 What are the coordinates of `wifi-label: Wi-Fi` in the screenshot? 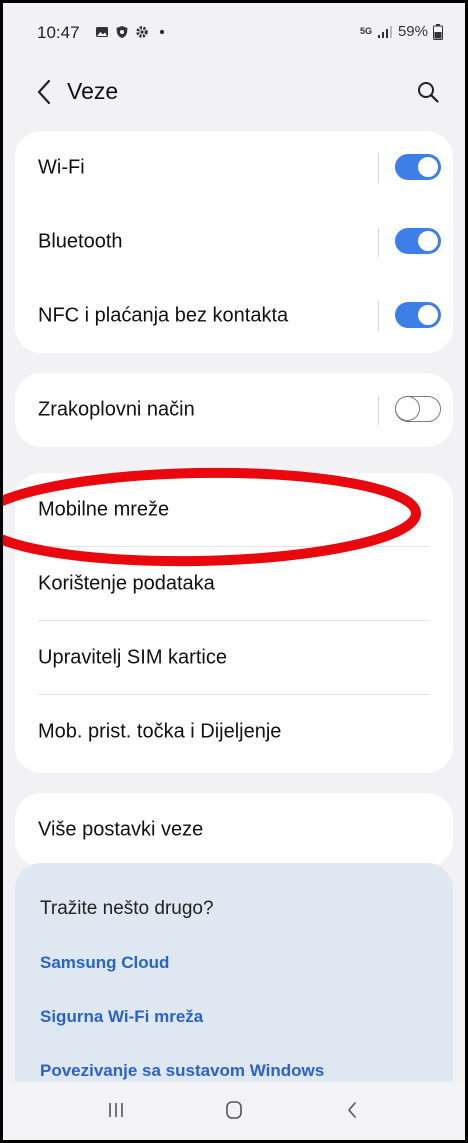 It's located at (61, 167).